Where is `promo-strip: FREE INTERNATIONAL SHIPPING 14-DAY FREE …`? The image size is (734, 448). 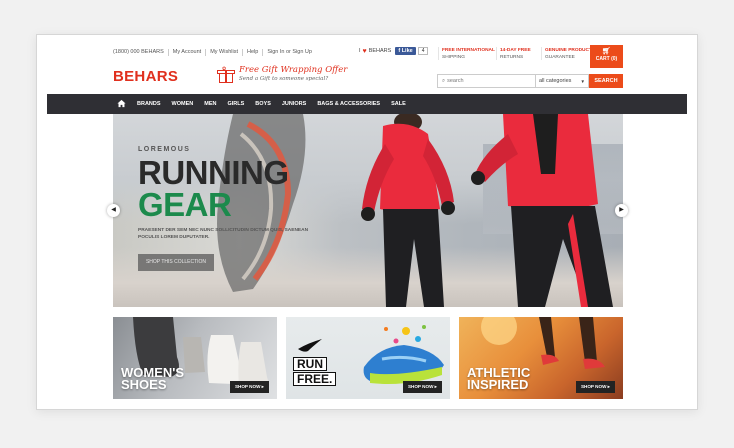
promo-strip: FREE INTERNATIONAL SHIPPING 14-DAY FREE … is located at coordinates (515, 53).